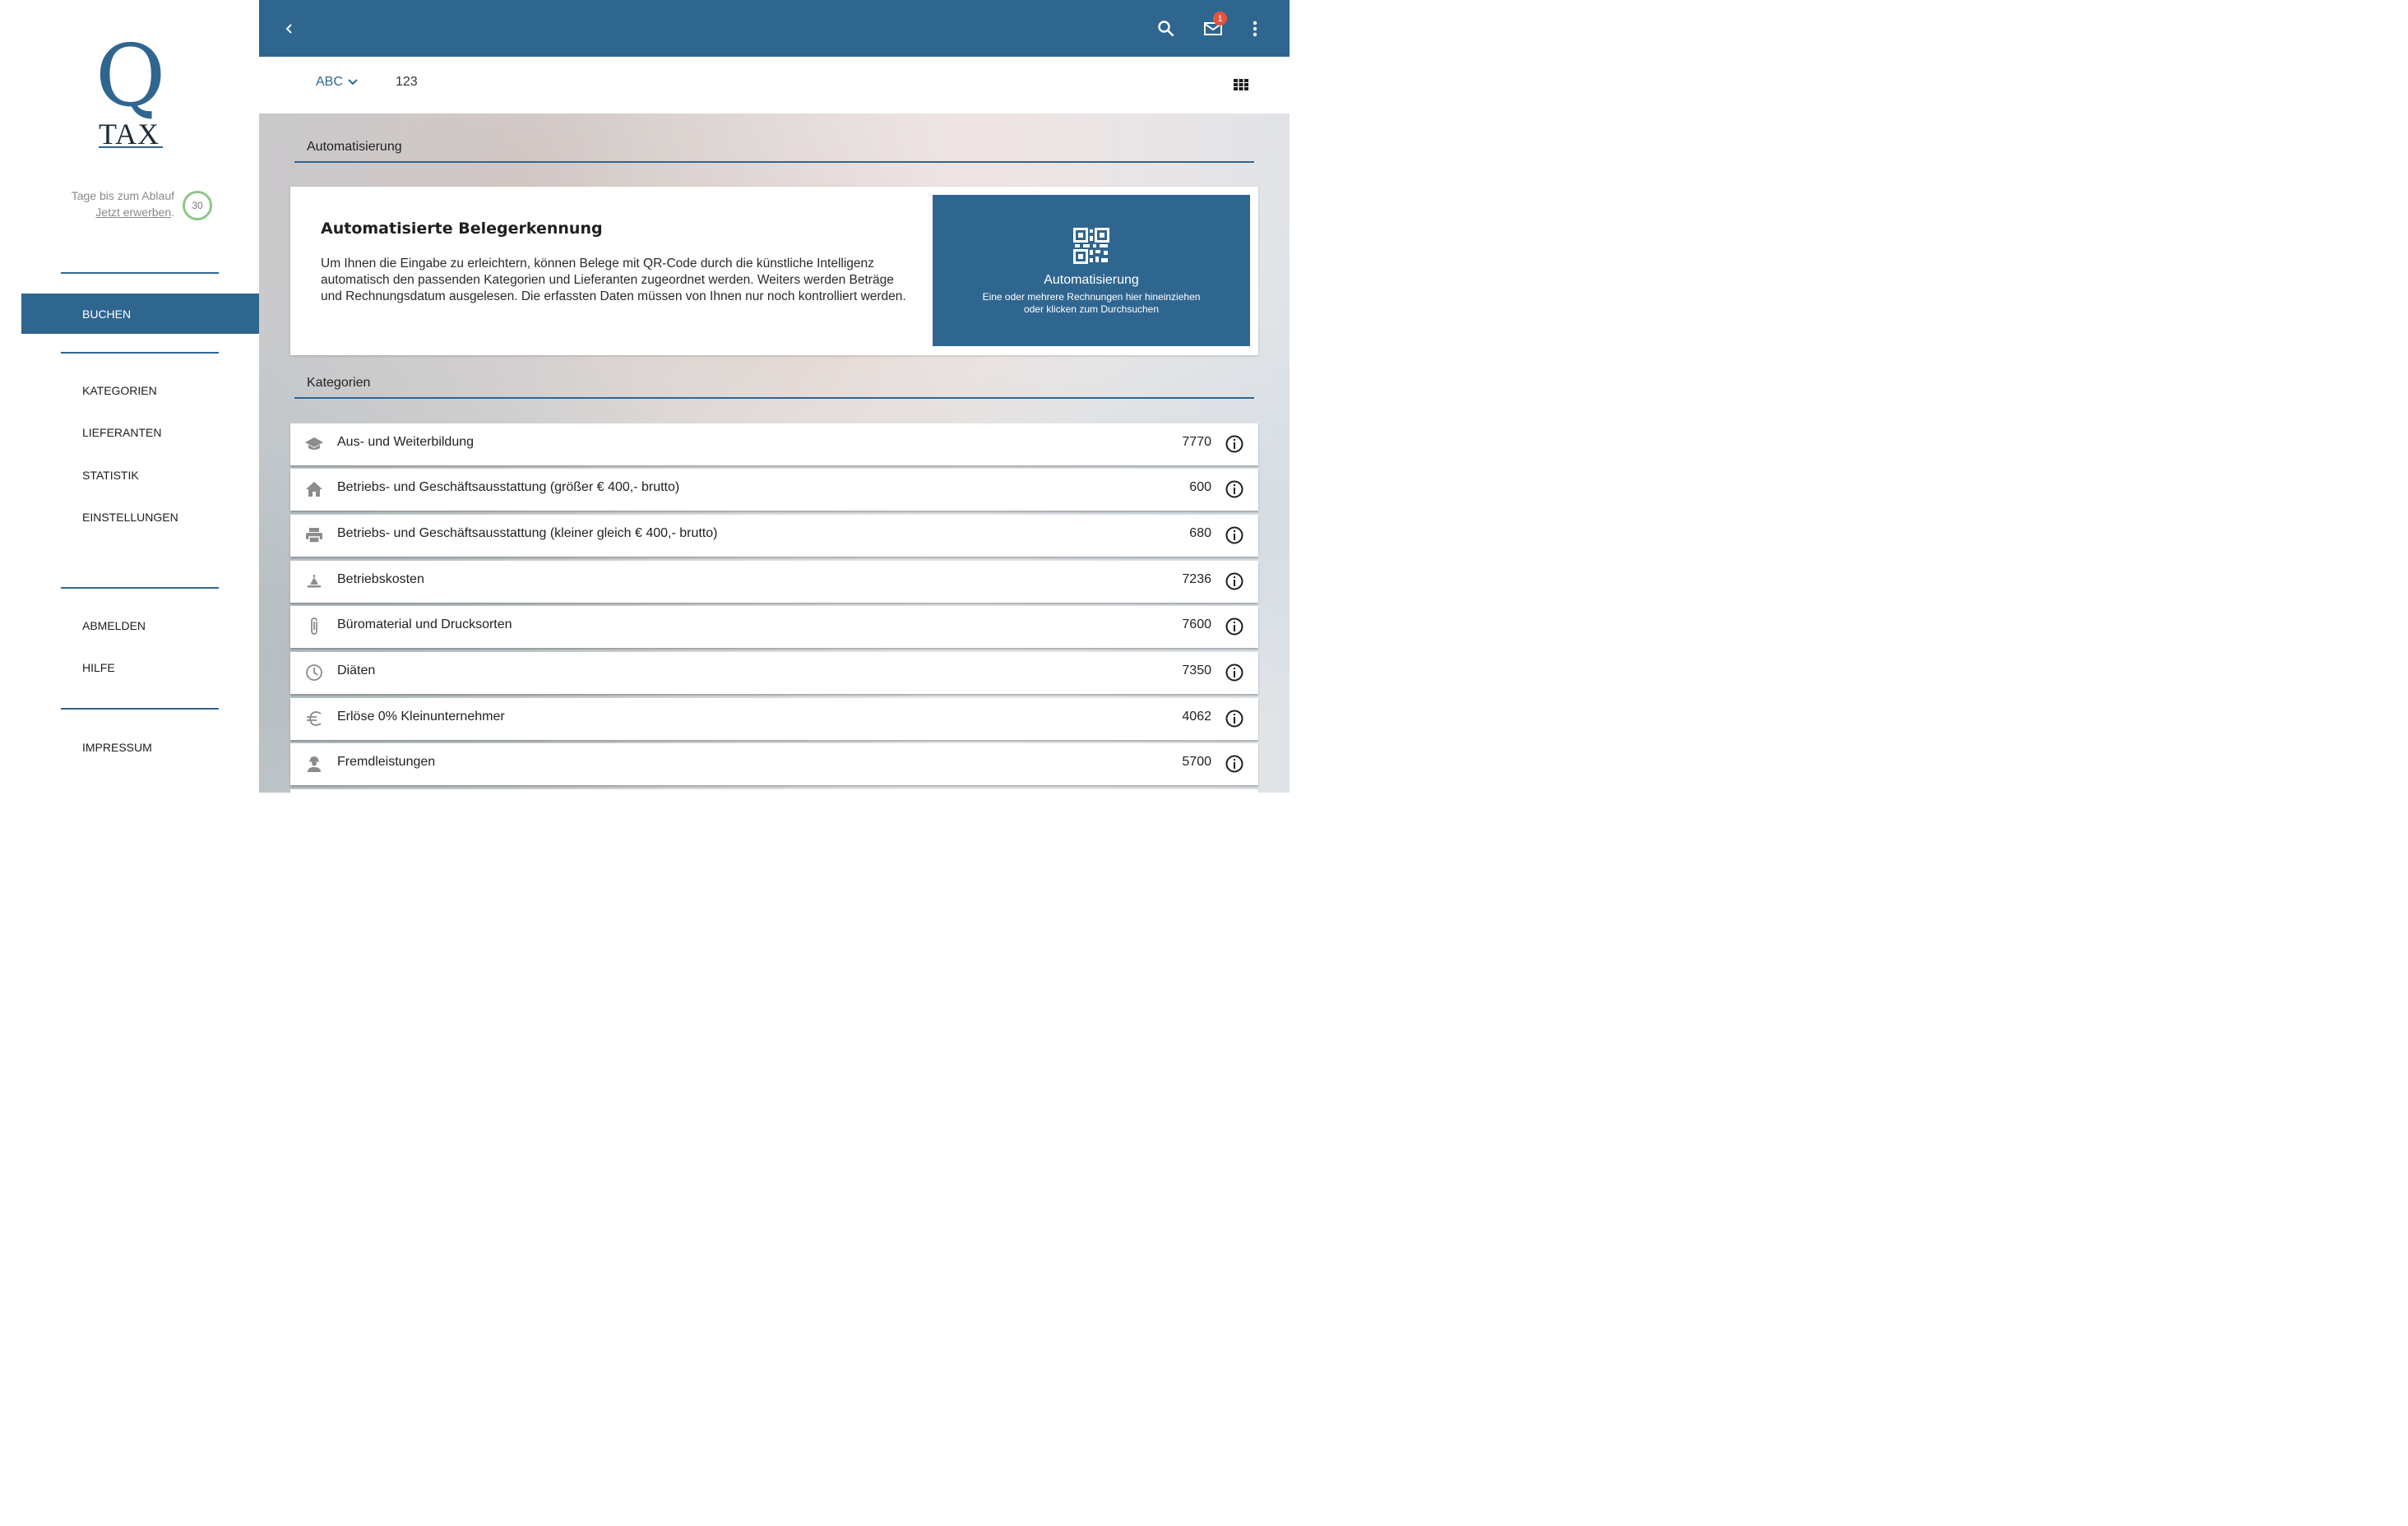 The image size is (2408, 1526). Describe the element at coordinates (1255, 28) in the screenshot. I see `more-vert-icon` at that location.